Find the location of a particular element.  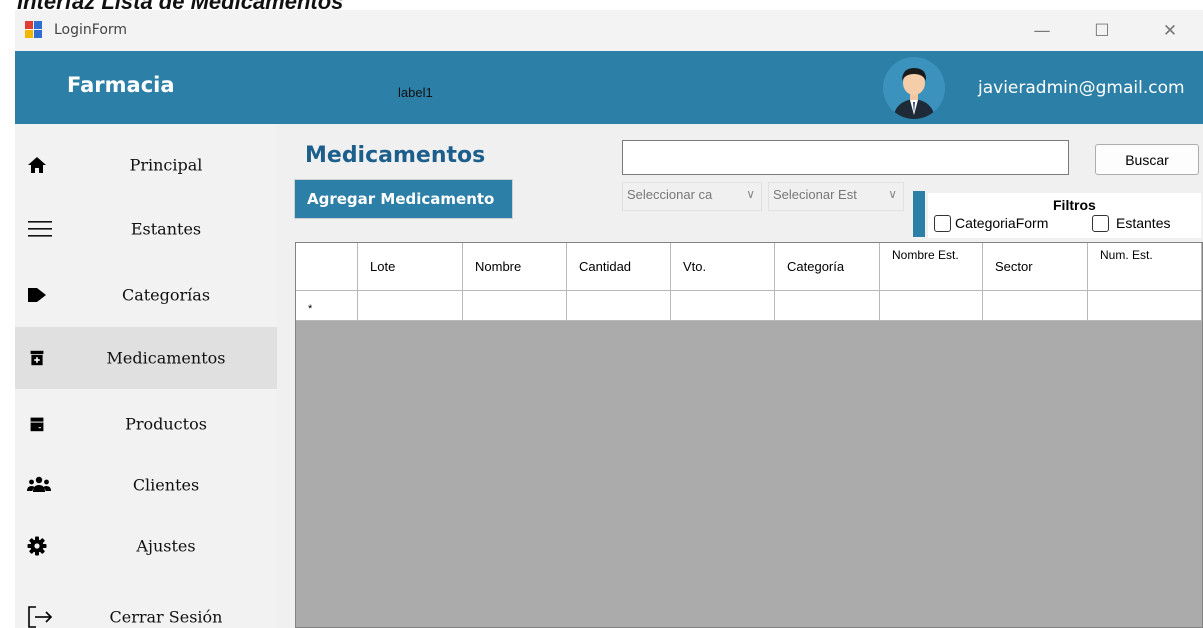

header-label: label1 is located at coordinates (415, 92).